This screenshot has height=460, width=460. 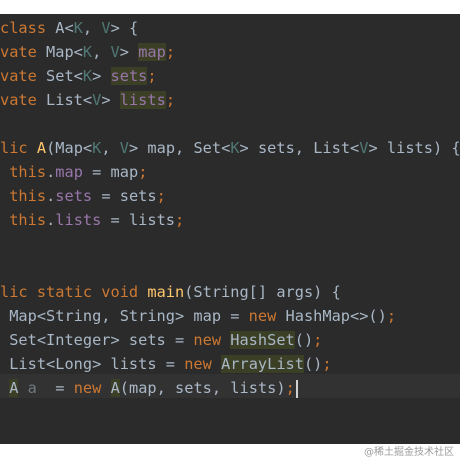 I want to click on code-token: main, so click(x=166, y=292).